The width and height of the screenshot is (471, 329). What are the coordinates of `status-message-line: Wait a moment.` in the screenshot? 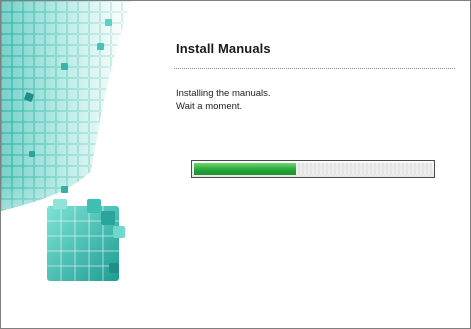 It's located at (209, 106).